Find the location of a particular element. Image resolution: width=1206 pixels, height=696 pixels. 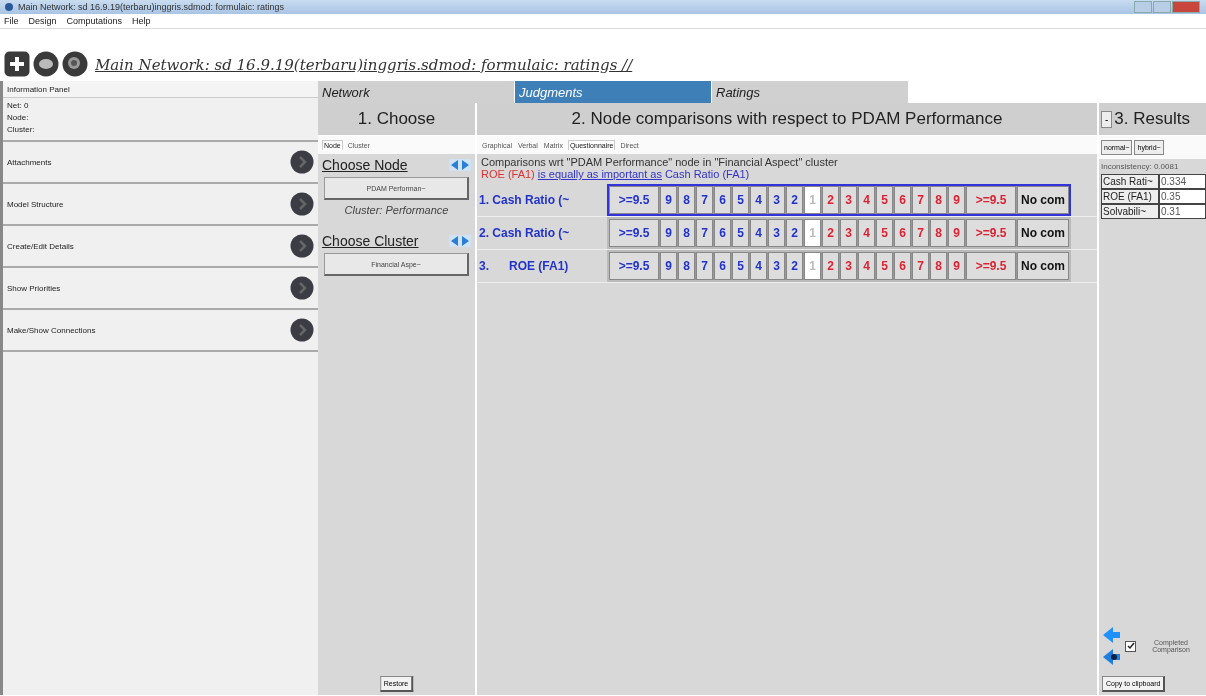

section-title: 1. Choose is located at coordinates (396, 119).